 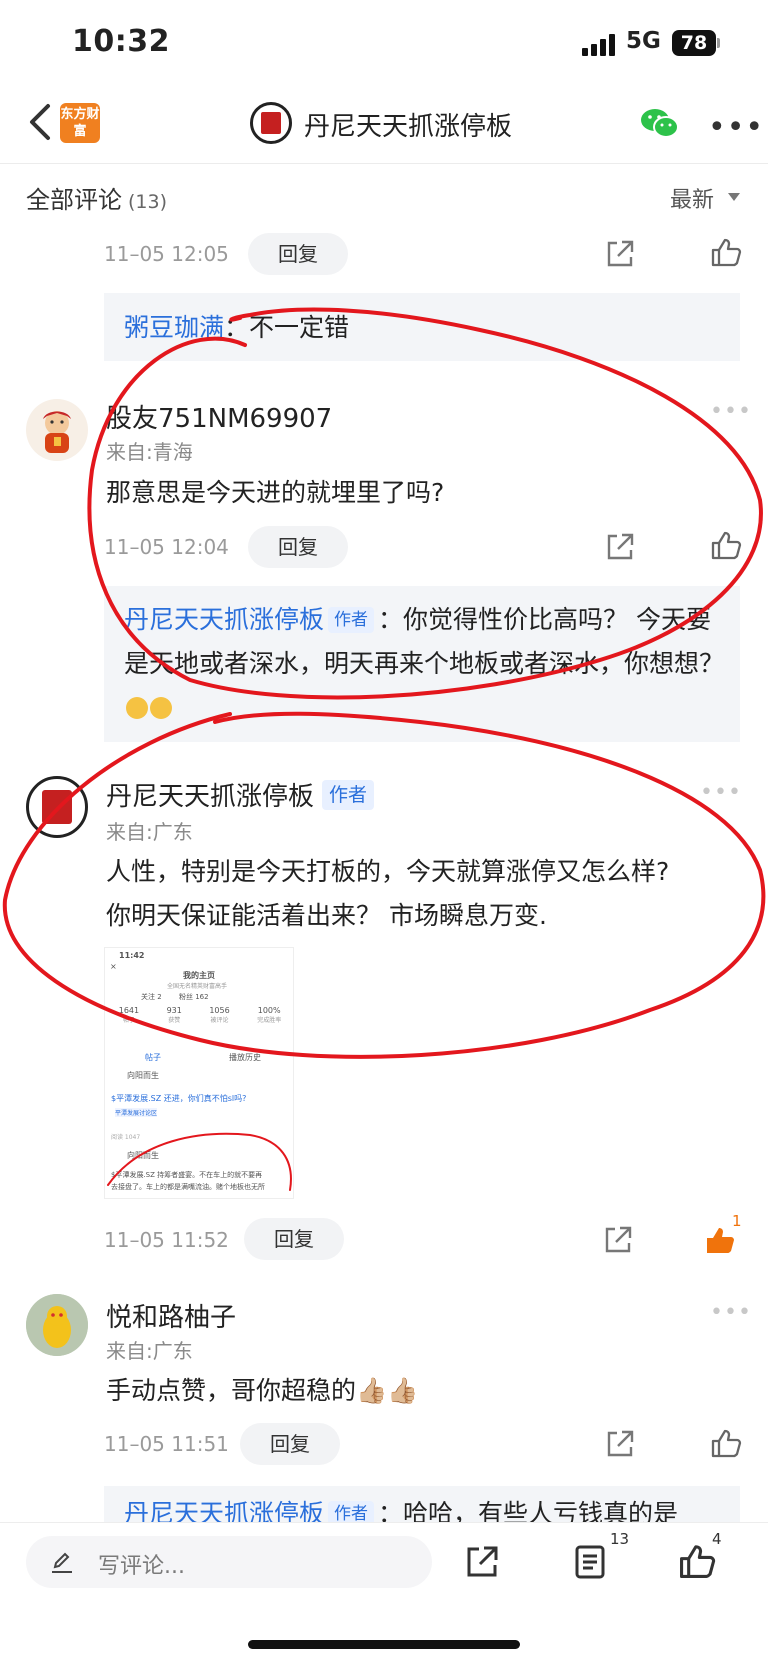 I want to click on thumb-stats: 1641 帖子 931 获赞 1056 被评论 100% 完成胜率, so click(x=199, y=1023).